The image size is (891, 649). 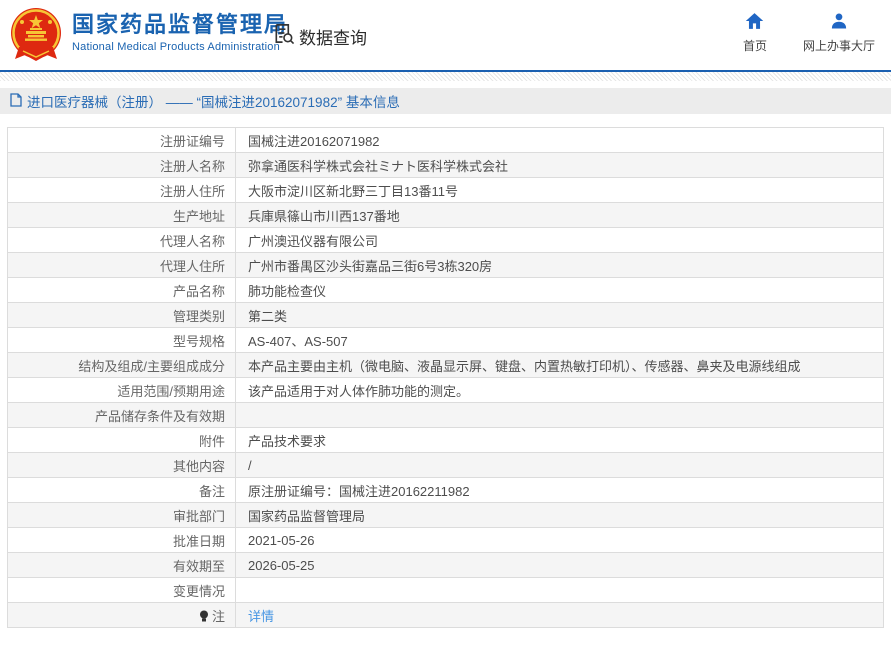 I want to click on row-label: 注, so click(x=121, y=615).